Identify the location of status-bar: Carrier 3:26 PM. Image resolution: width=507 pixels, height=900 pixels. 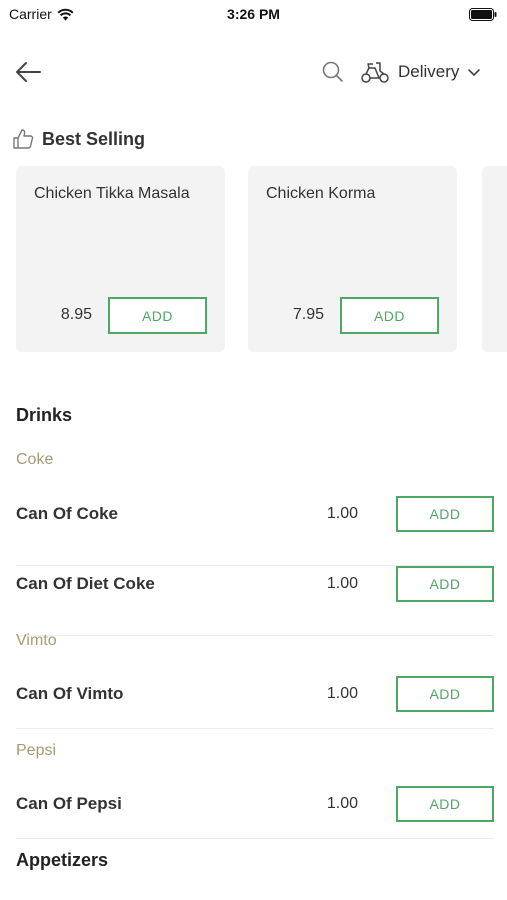
(253, 15).